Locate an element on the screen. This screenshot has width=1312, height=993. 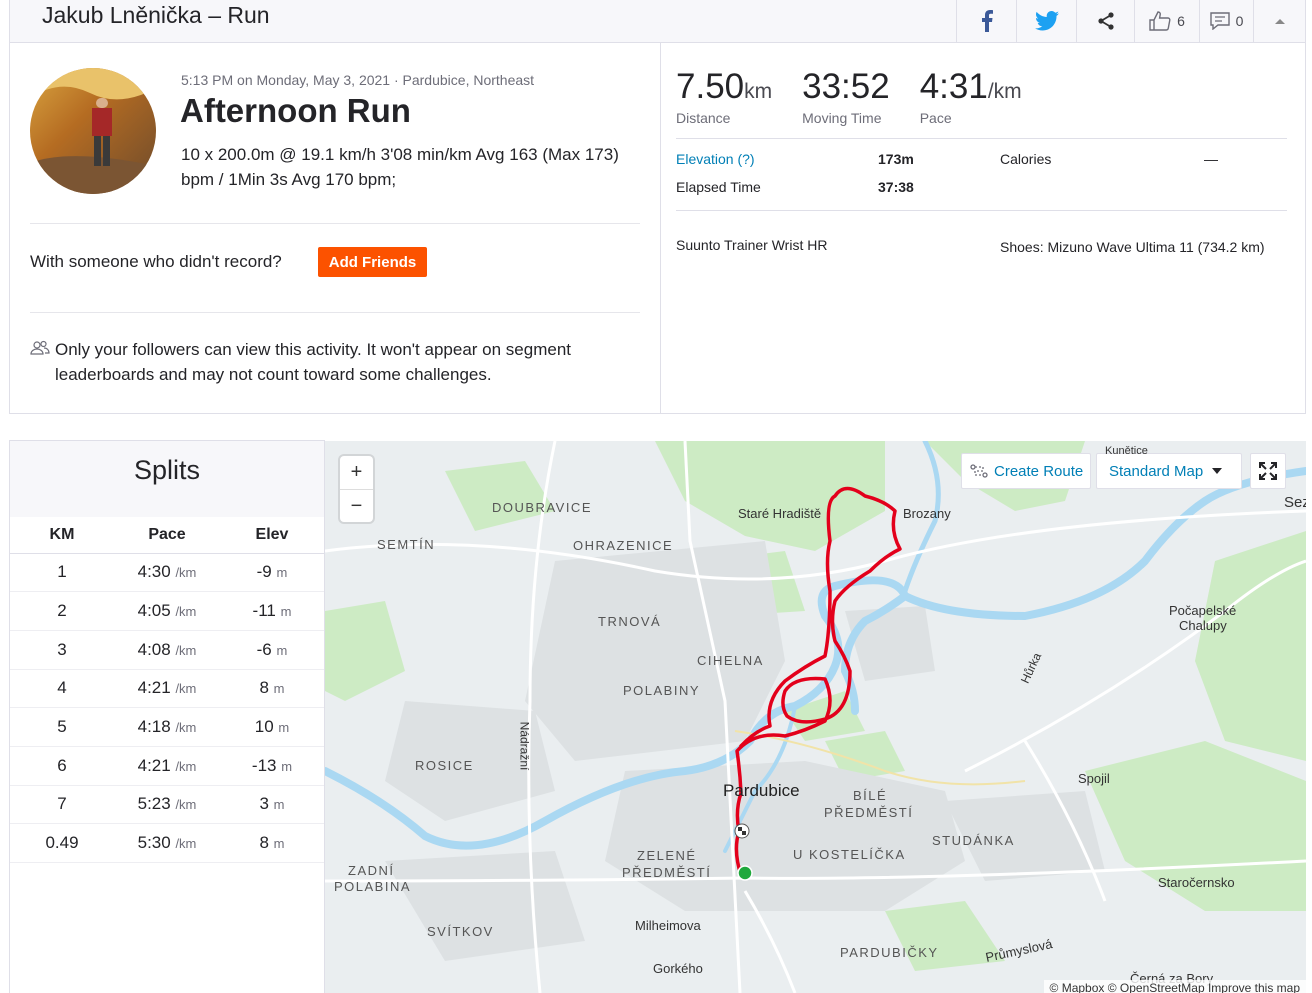
pace-value: 4:31 is located at coordinates (953, 86).